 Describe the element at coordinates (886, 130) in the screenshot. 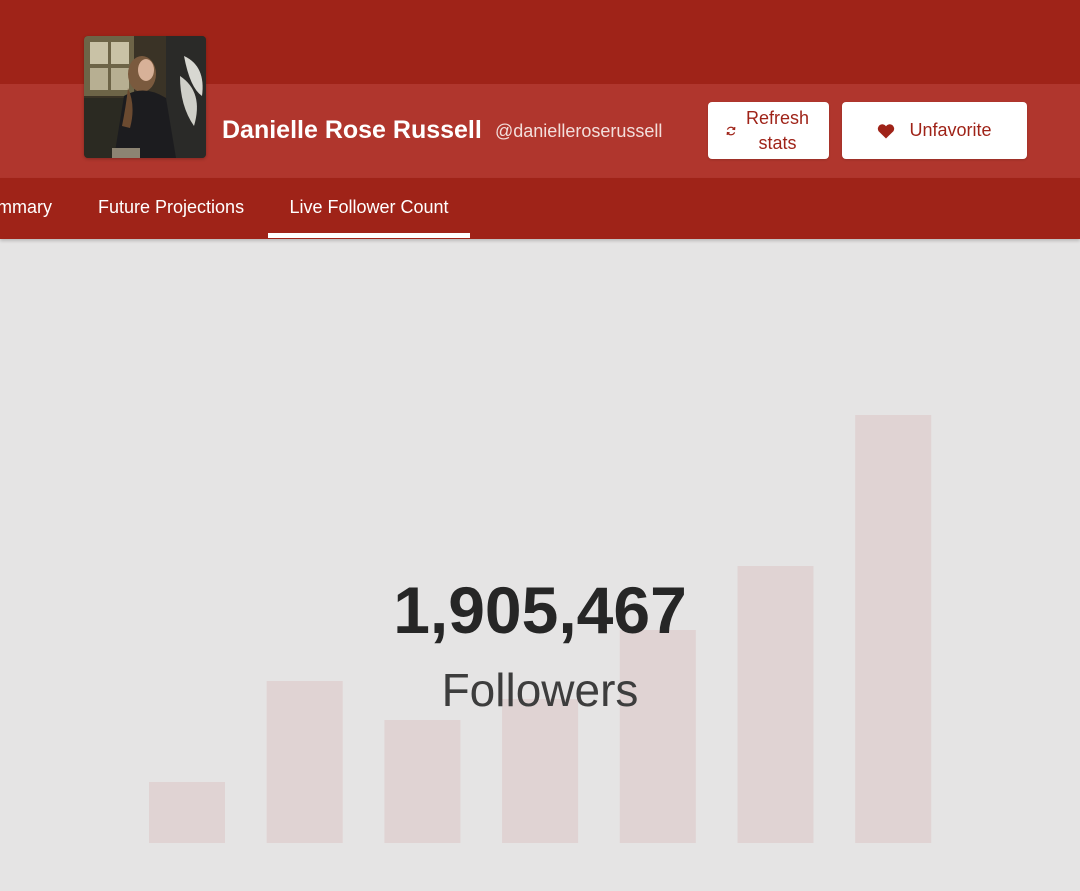

I see `heart-icon` at that location.